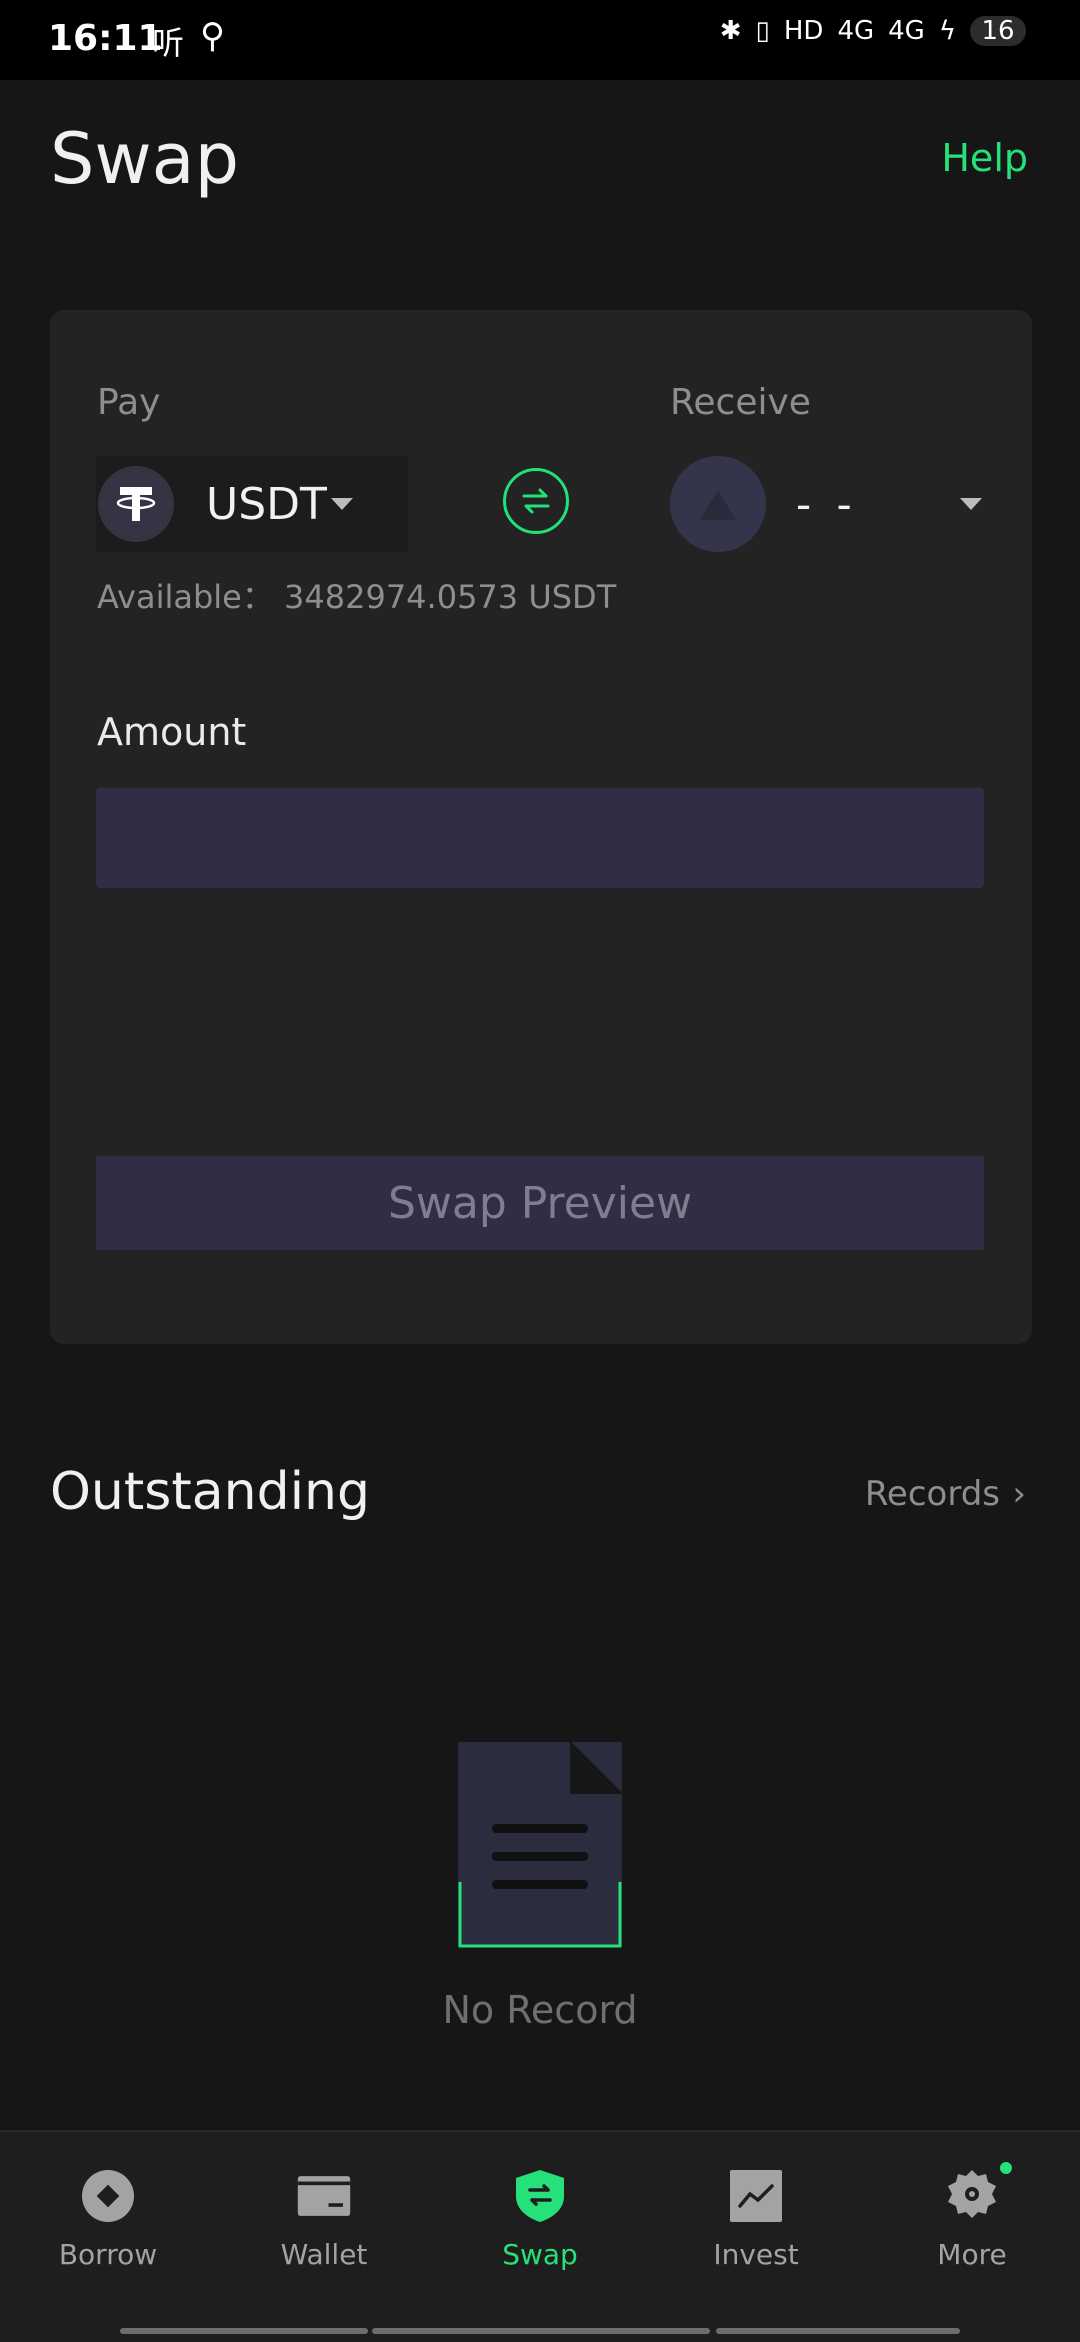  What do you see at coordinates (244, 2331) in the screenshot?
I see `gesture-bar-left` at bounding box center [244, 2331].